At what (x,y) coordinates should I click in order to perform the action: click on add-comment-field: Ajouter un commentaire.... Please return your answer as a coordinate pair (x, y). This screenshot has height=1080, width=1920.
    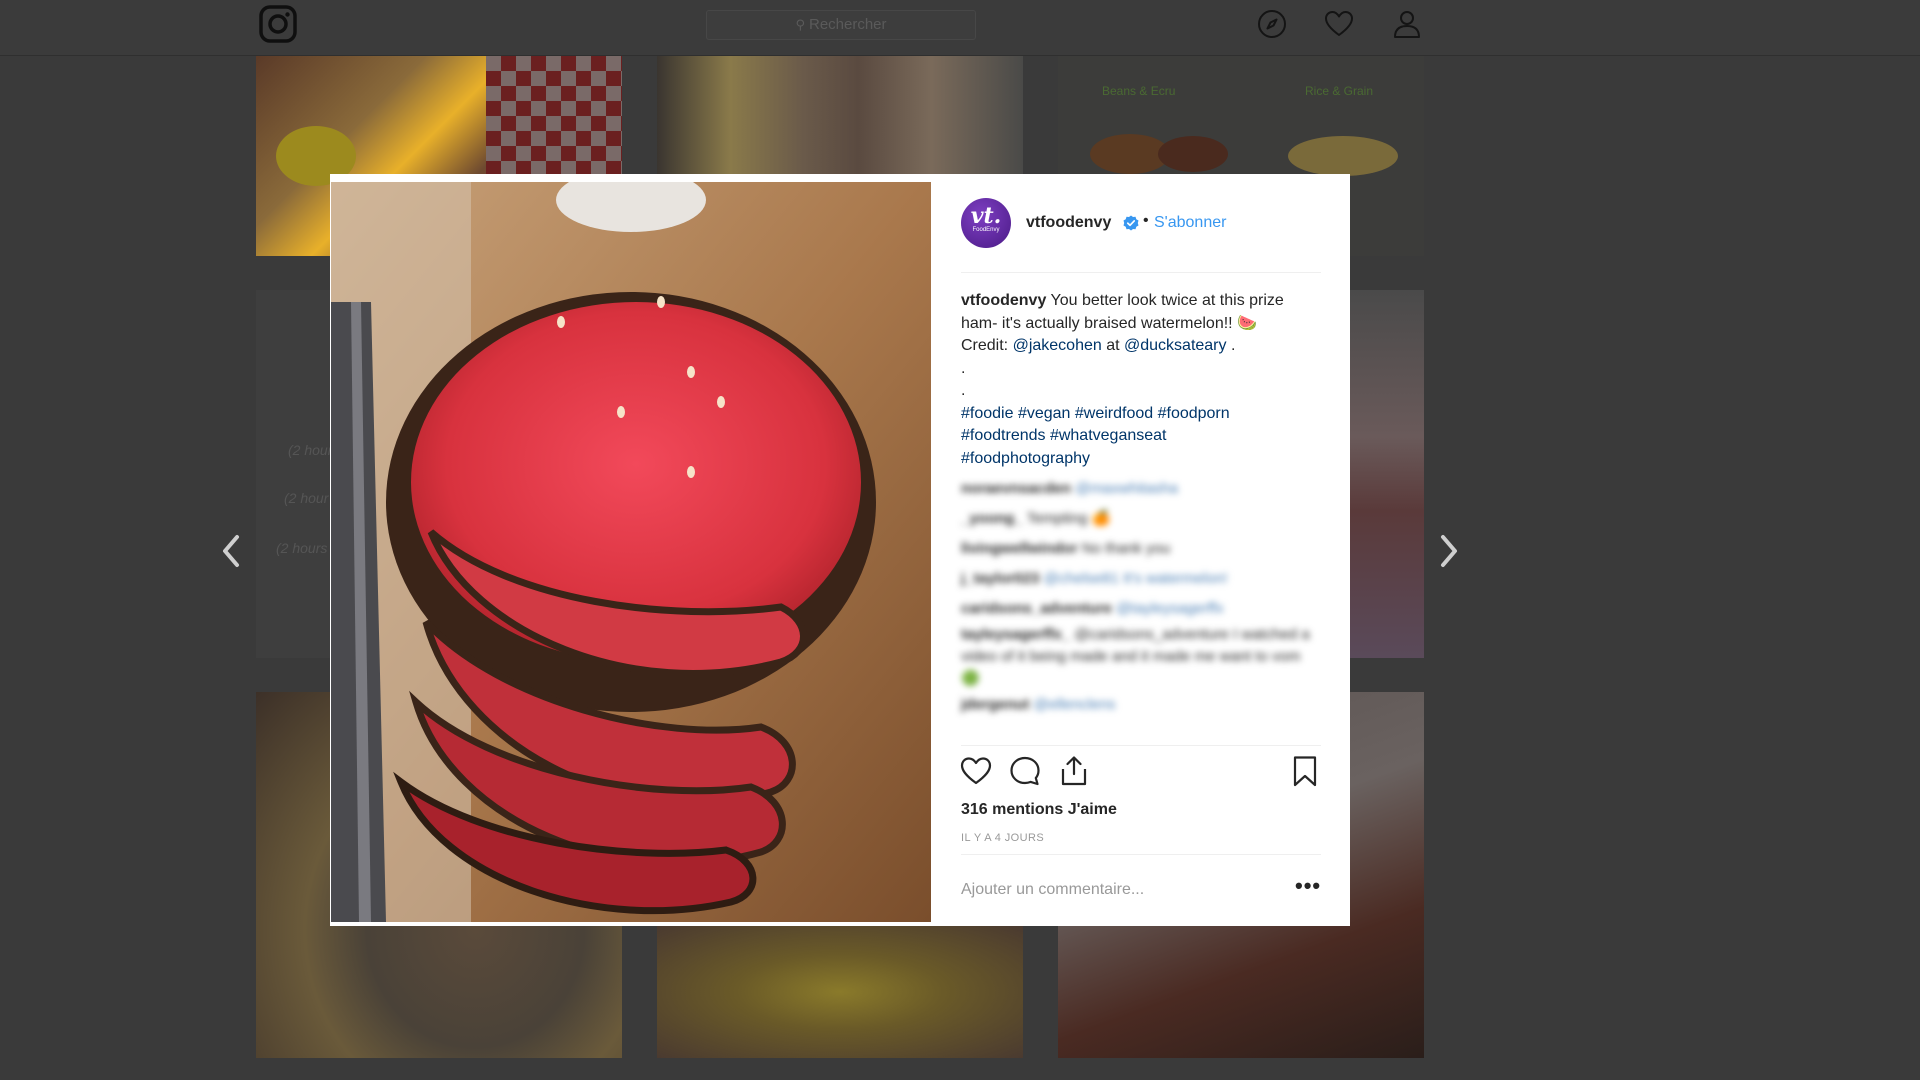
    Looking at the image, I should click on (1052, 890).